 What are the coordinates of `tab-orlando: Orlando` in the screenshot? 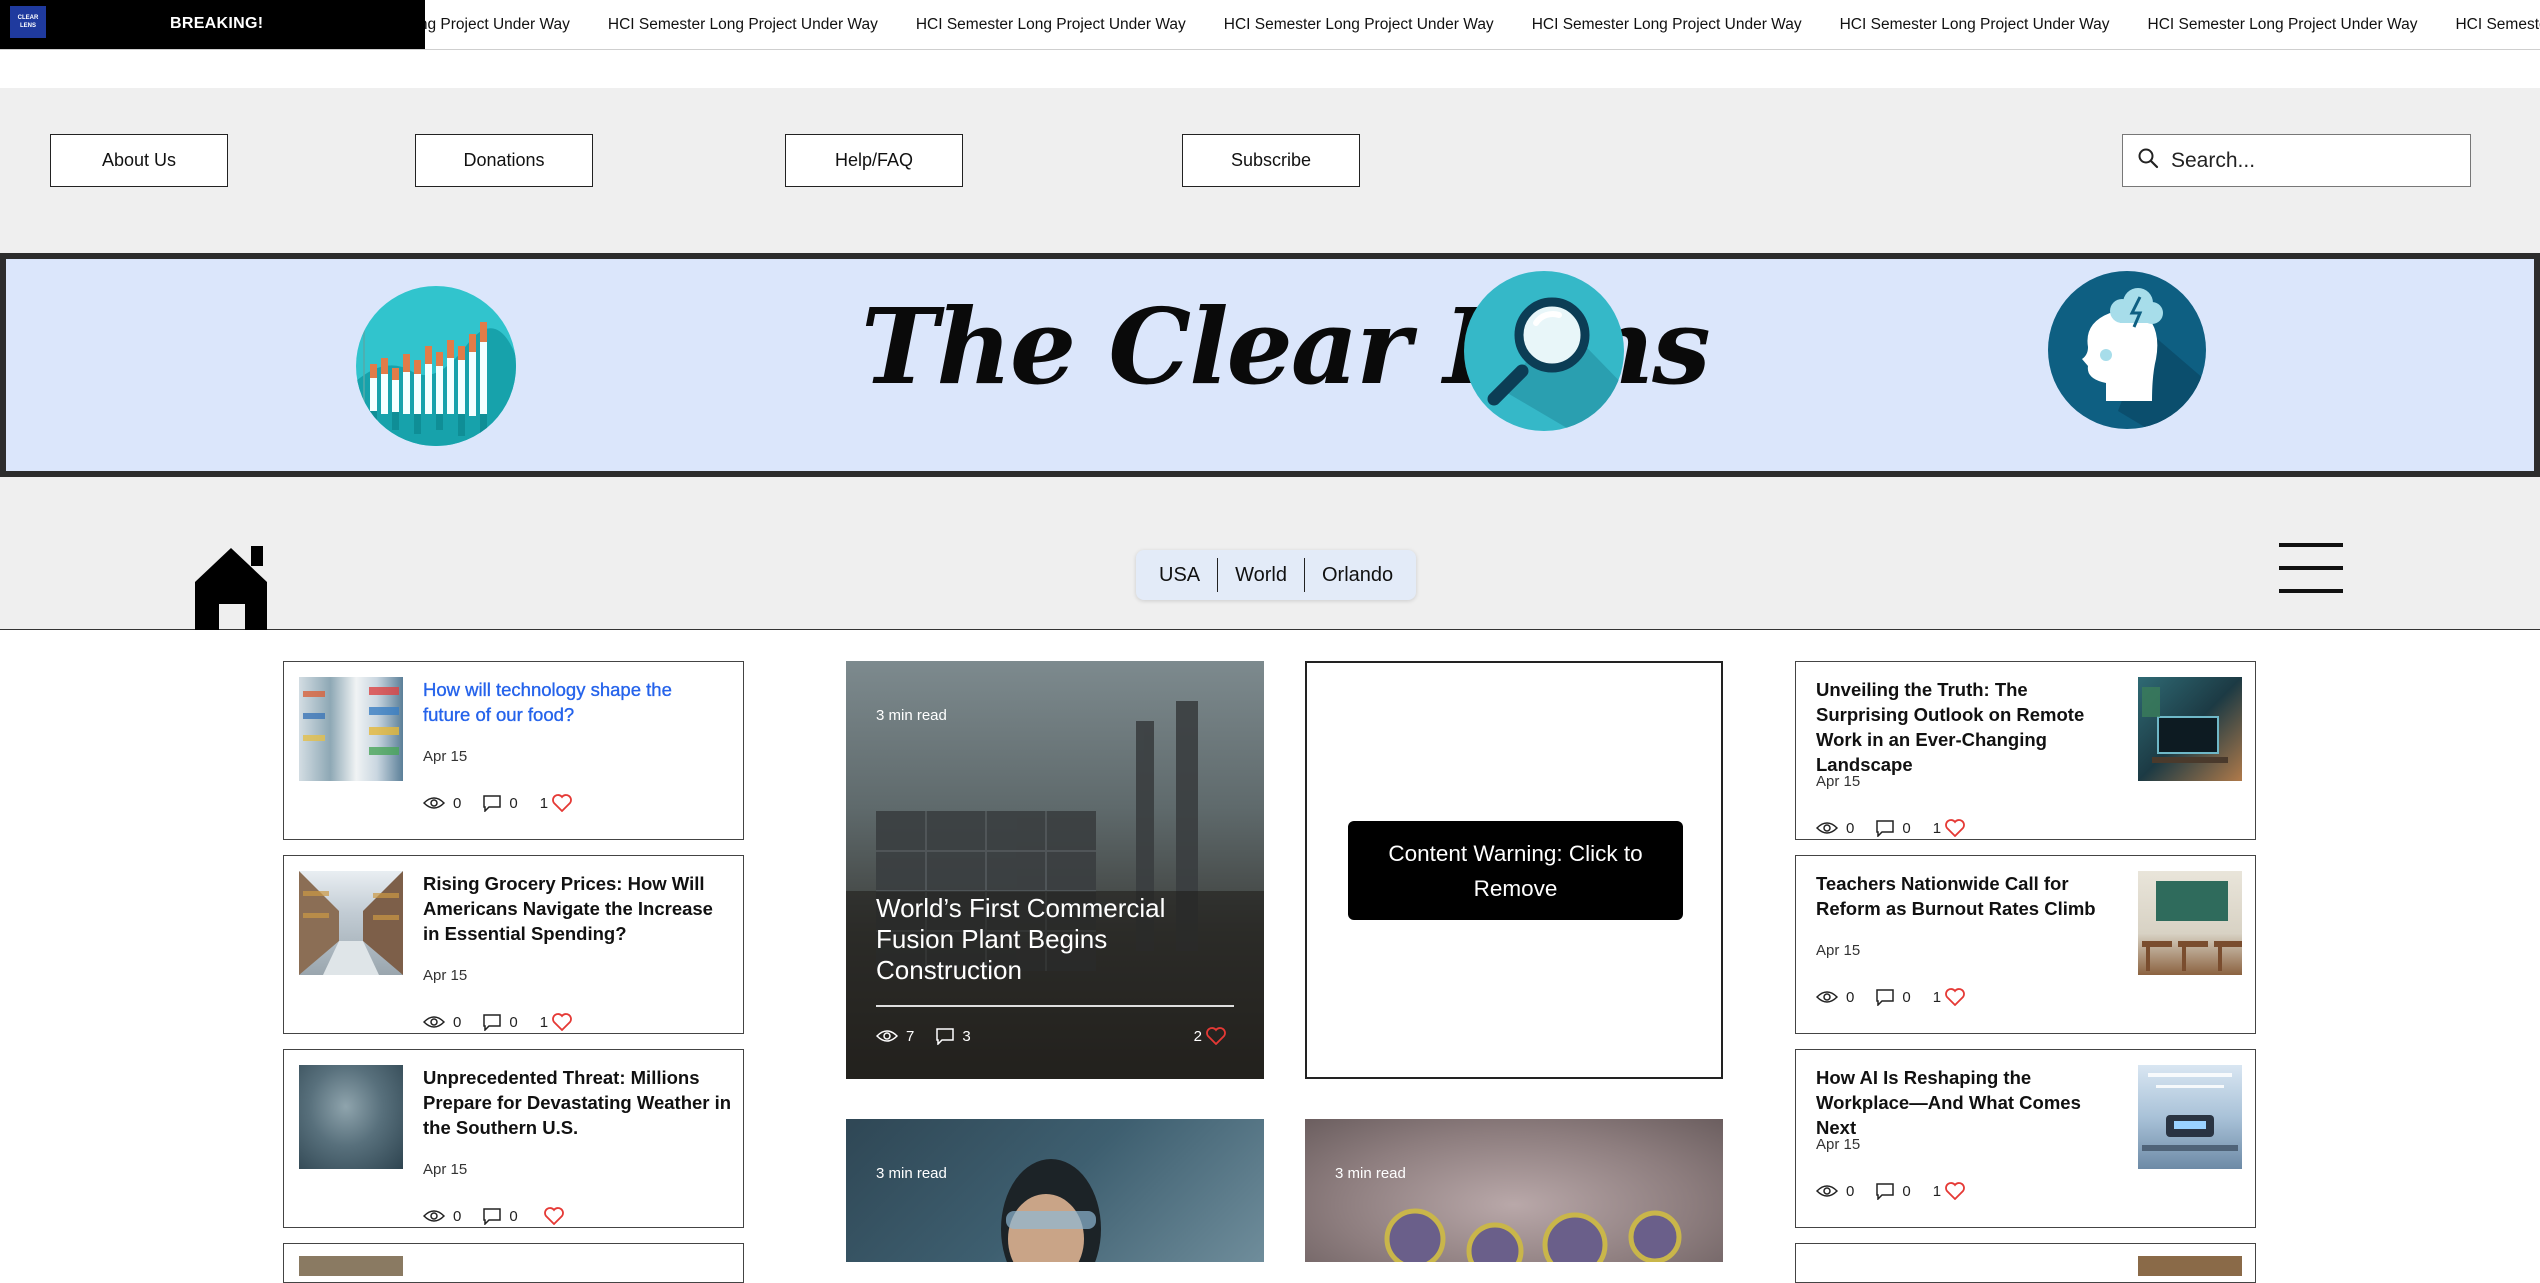 It's located at (1357, 575).